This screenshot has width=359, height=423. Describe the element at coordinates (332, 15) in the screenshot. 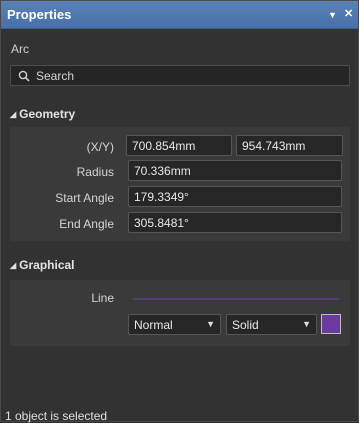

I see `panel-menu-icon: ▼` at that location.